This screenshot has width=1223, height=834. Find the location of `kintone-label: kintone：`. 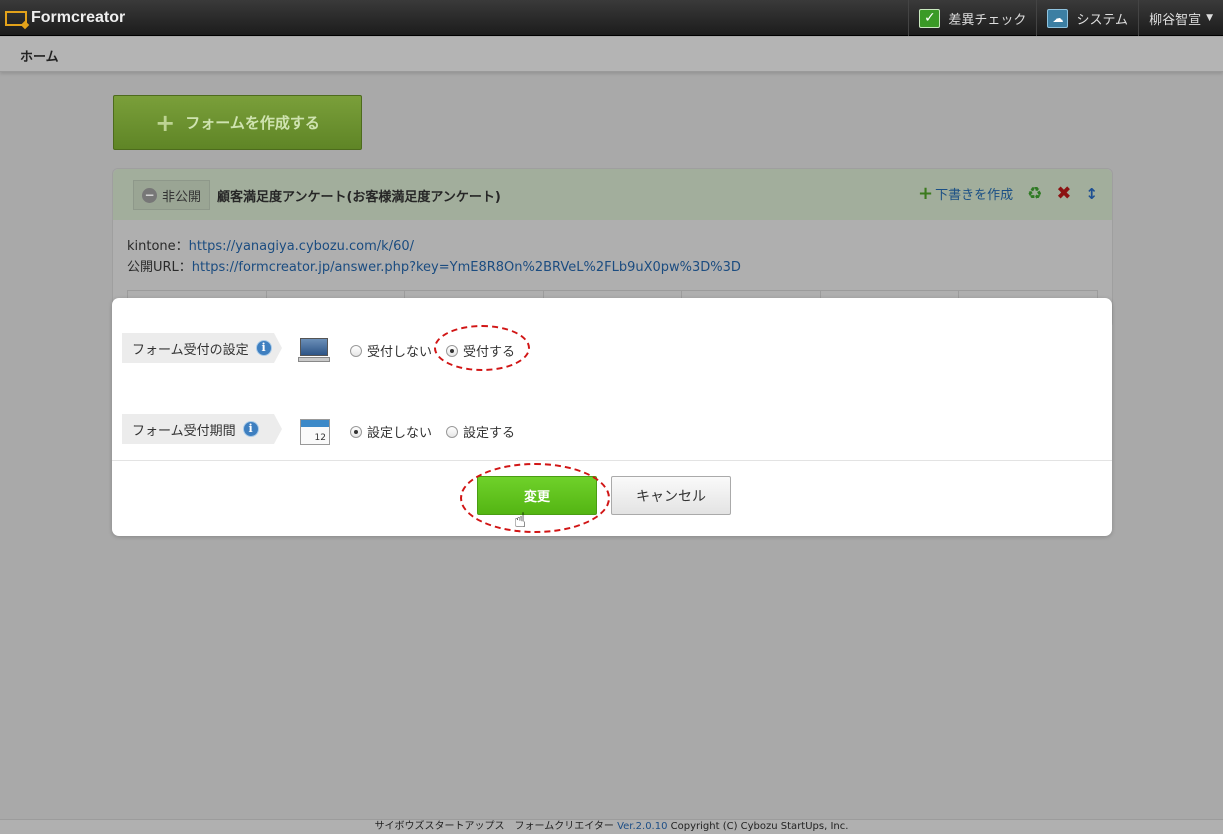

kintone-label: kintone： is located at coordinates (158, 246).